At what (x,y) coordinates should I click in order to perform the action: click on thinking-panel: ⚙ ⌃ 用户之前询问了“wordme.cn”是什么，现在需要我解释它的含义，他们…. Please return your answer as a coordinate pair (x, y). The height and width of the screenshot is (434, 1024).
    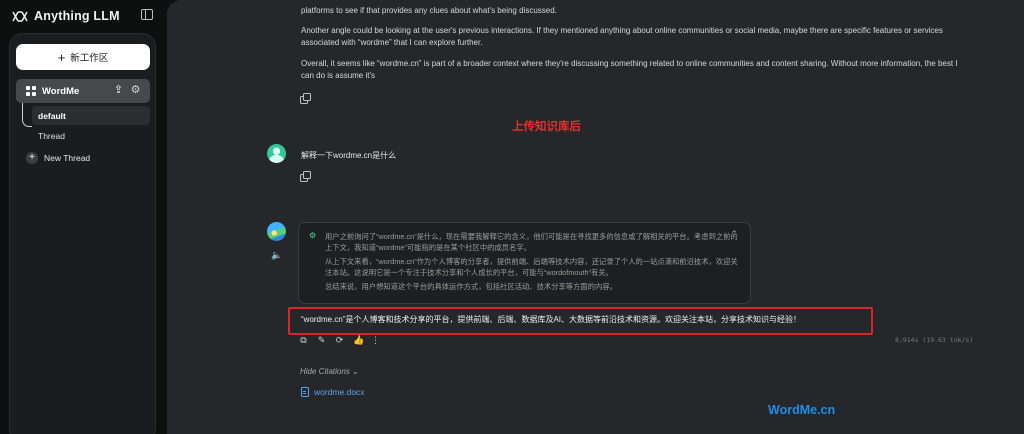
    Looking at the image, I should click on (524, 263).